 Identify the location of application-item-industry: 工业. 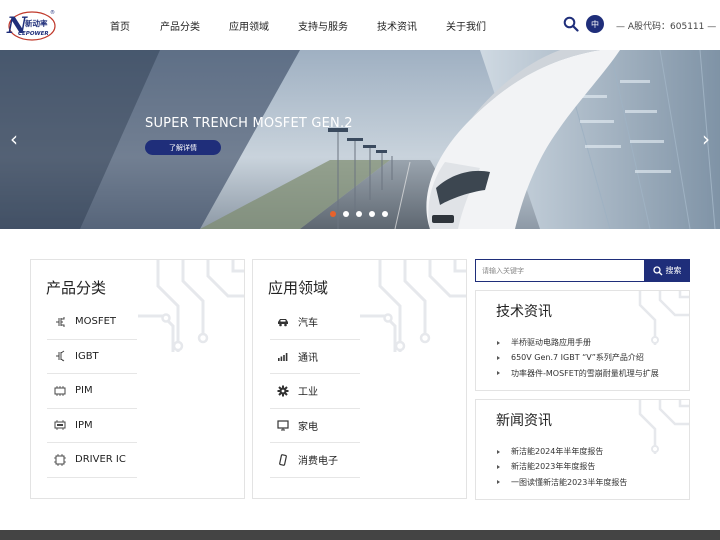
(315, 391).